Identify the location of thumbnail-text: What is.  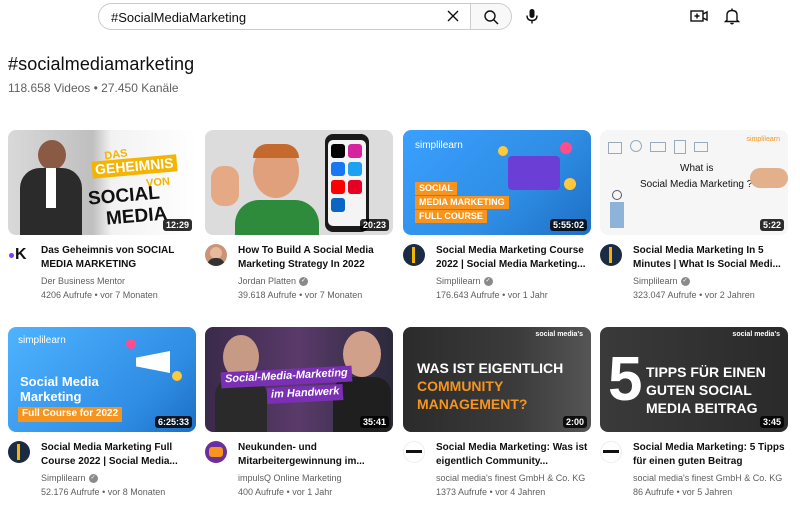
(697, 168).